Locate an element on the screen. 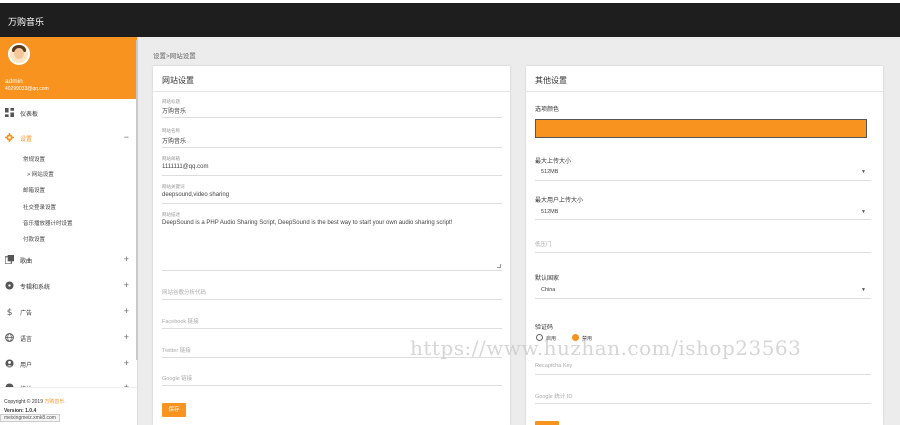  save-button: 保存 is located at coordinates (174, 410).